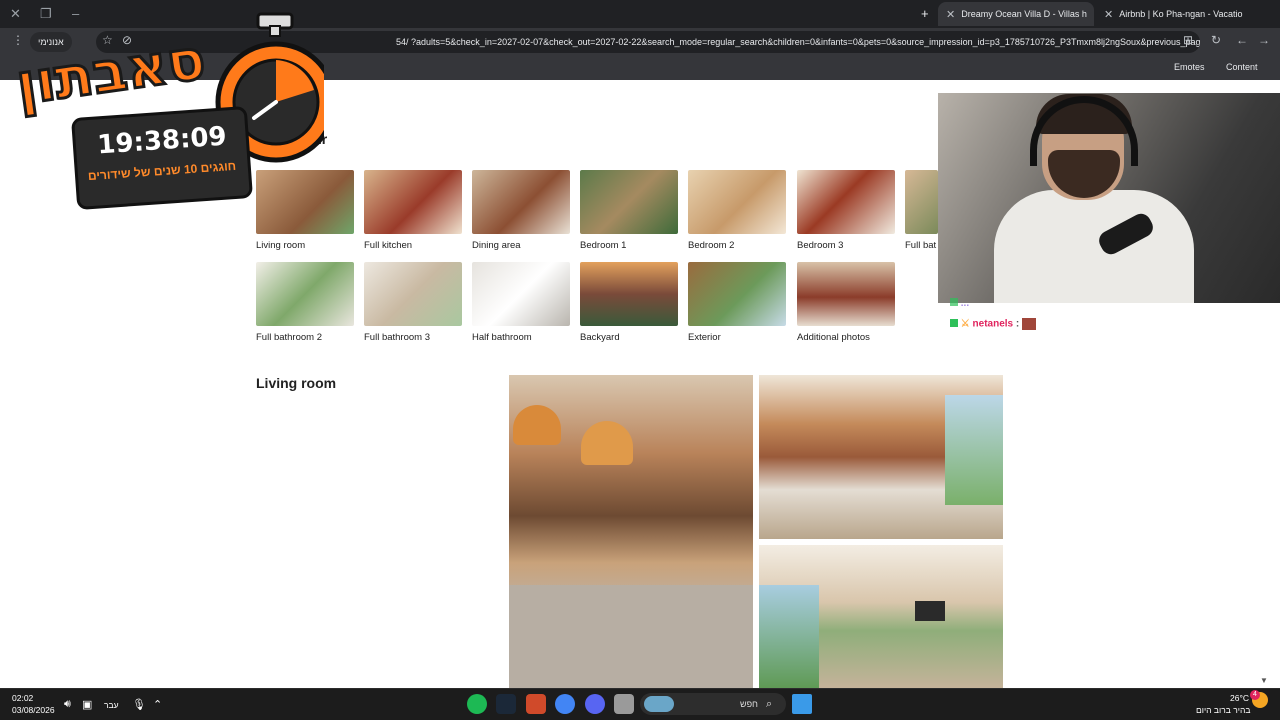 This screenshot has height=720, width=1280. I want to click on tv, so click(930, 611).